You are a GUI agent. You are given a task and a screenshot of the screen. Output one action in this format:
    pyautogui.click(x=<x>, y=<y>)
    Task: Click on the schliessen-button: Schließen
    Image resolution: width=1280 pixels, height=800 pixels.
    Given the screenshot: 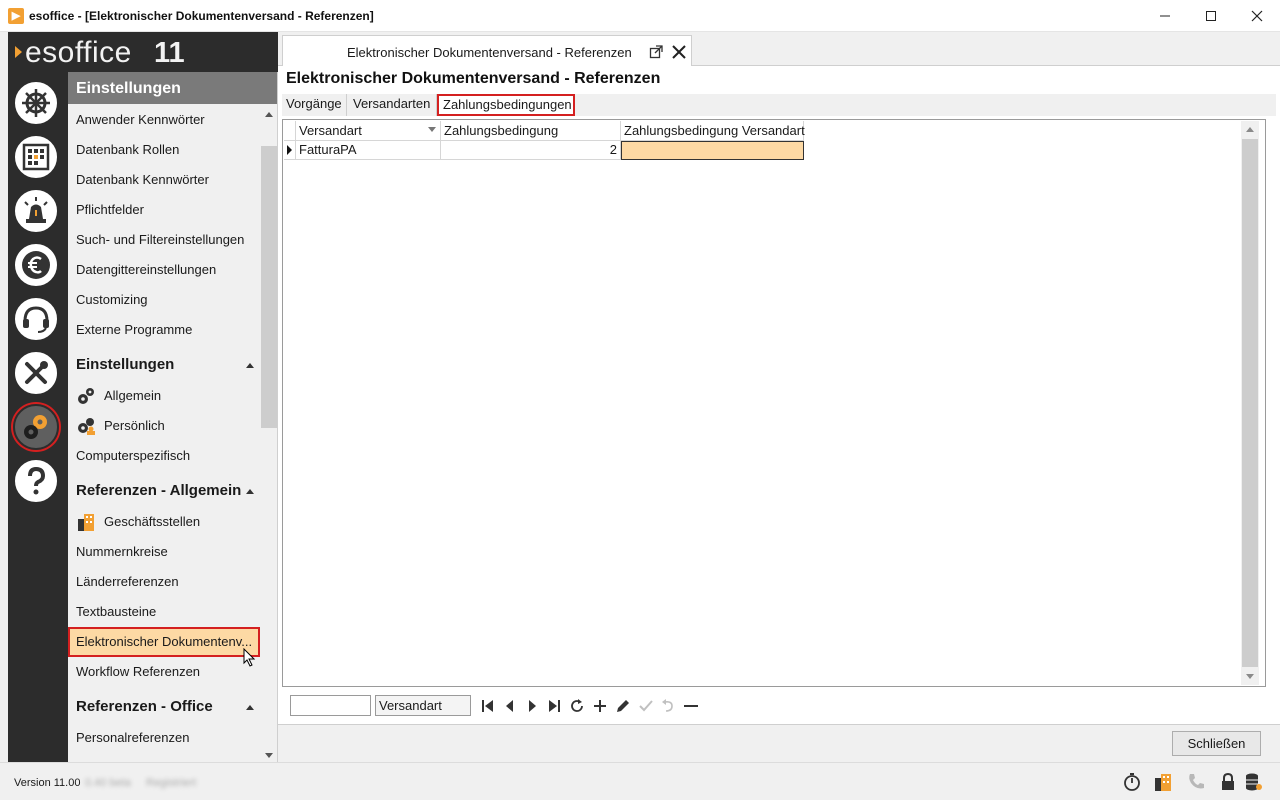 What is the action you would take?
    pyautogui.click(x=1216, y=743)
    